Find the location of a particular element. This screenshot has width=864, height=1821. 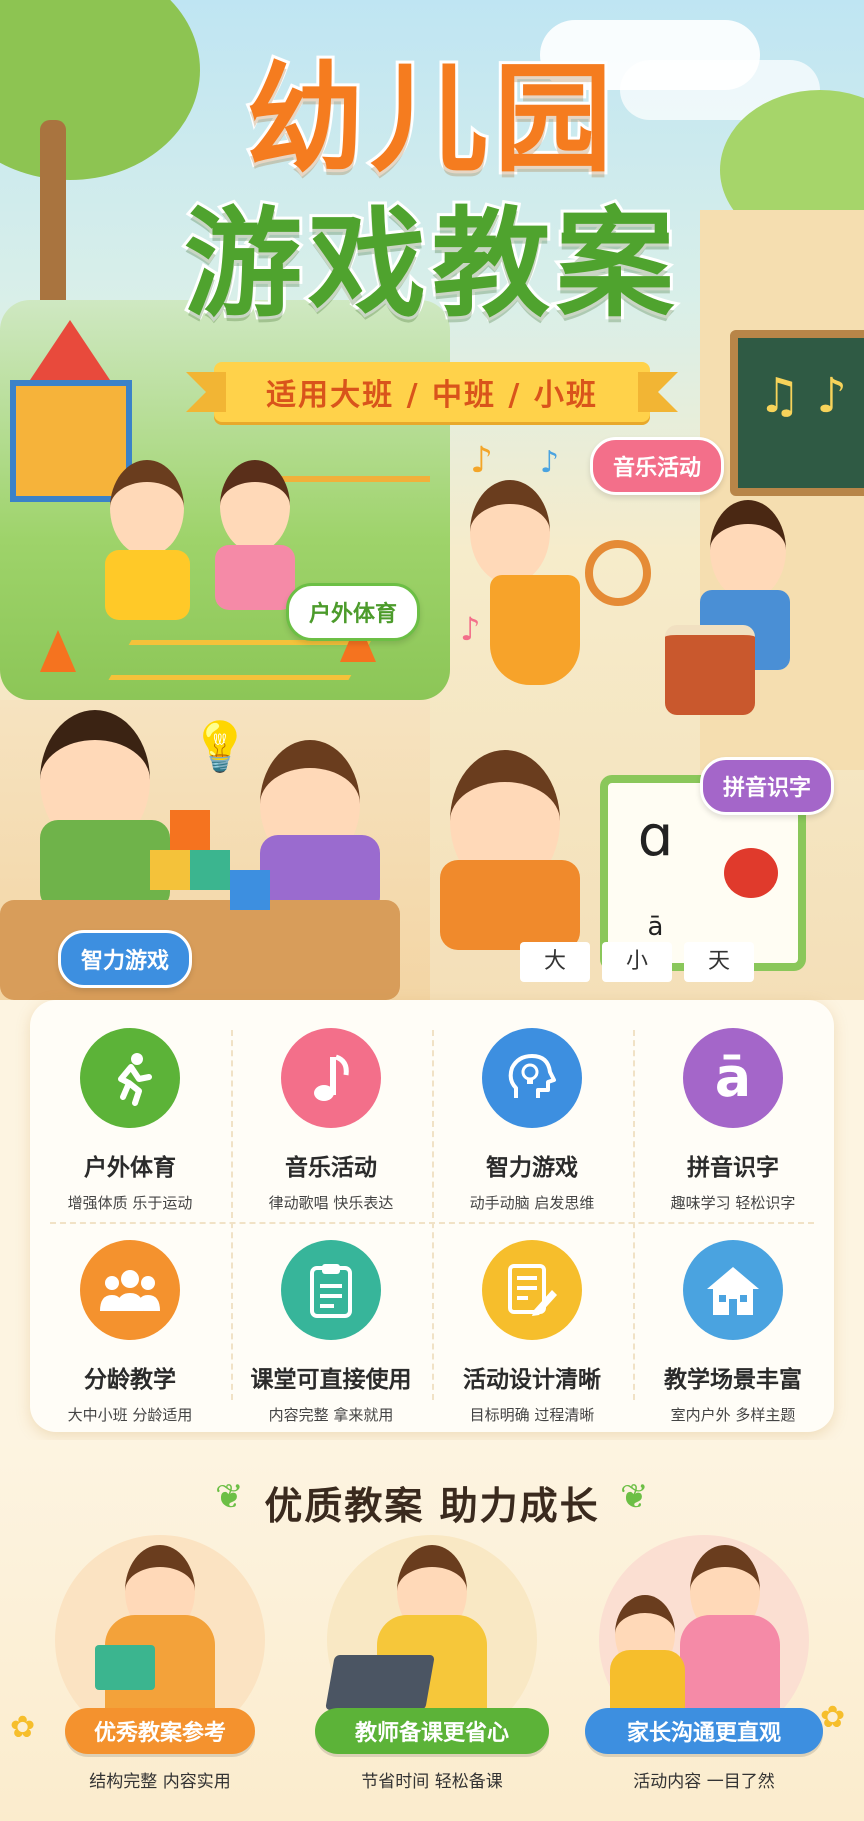

feature-subtitle: 大中小班 分龄适用 is located at coordinates (130, 1415).